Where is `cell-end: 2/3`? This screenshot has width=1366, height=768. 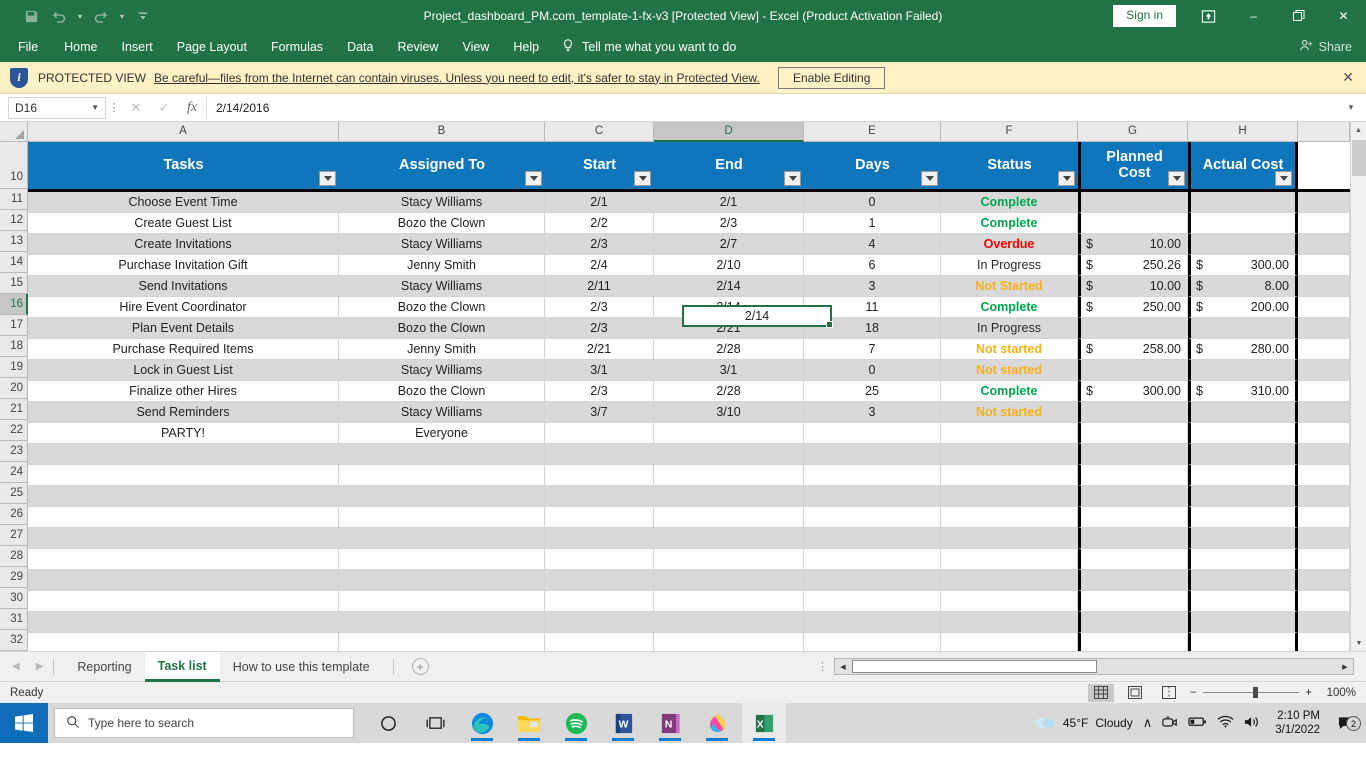 cell-end: 2/3 is located at coordinates (729, 223).